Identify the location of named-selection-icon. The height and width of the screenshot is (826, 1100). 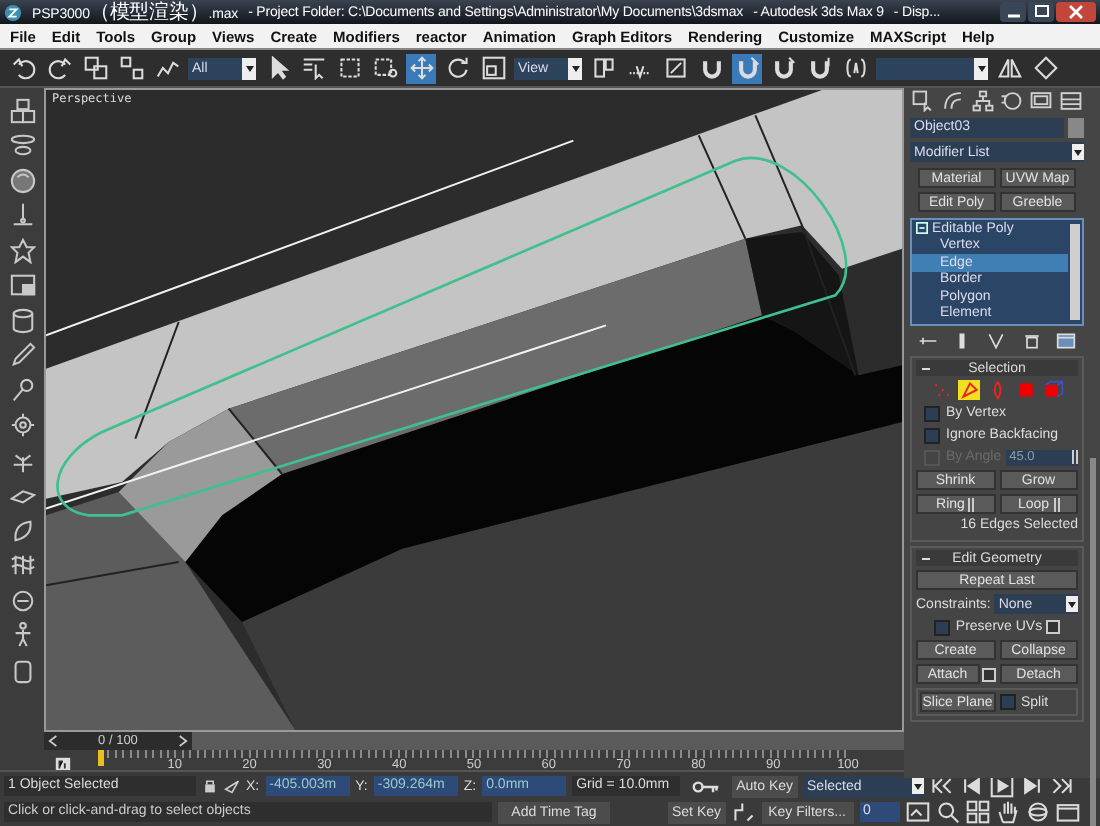
(855, 68).